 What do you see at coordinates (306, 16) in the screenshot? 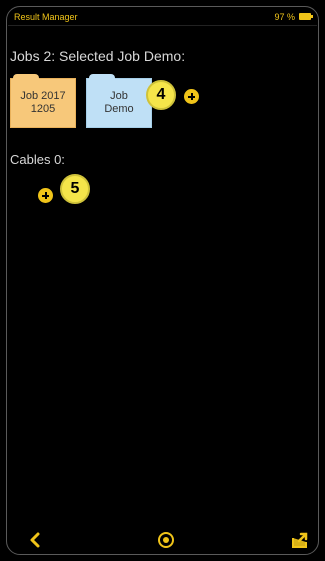
I see `battery-icon` at bounding box center [306, 16].